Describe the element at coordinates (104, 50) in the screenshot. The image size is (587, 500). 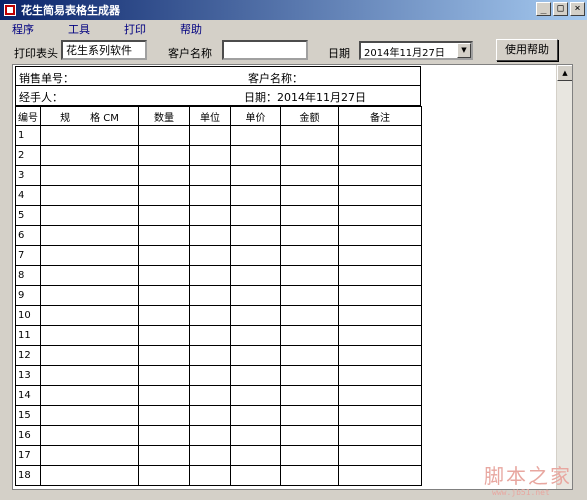
I see `print-header-input` at that location.